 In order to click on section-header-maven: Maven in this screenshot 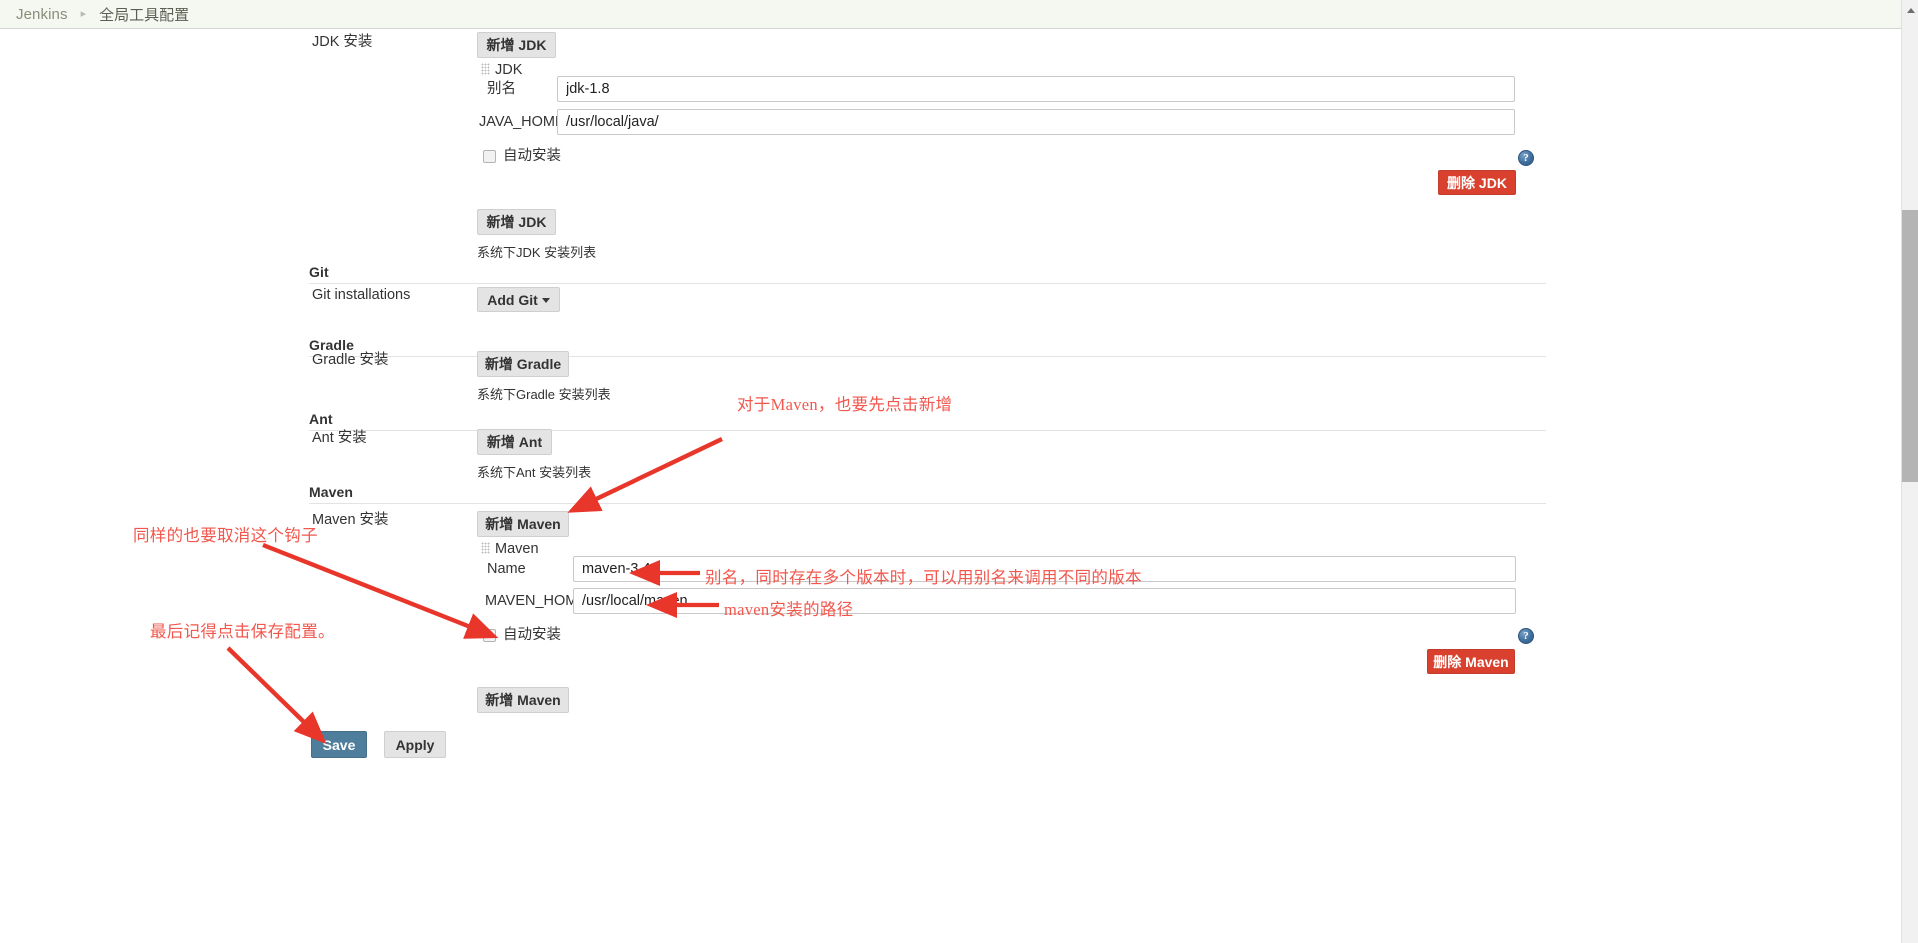, I will do `click(331, 492)`.